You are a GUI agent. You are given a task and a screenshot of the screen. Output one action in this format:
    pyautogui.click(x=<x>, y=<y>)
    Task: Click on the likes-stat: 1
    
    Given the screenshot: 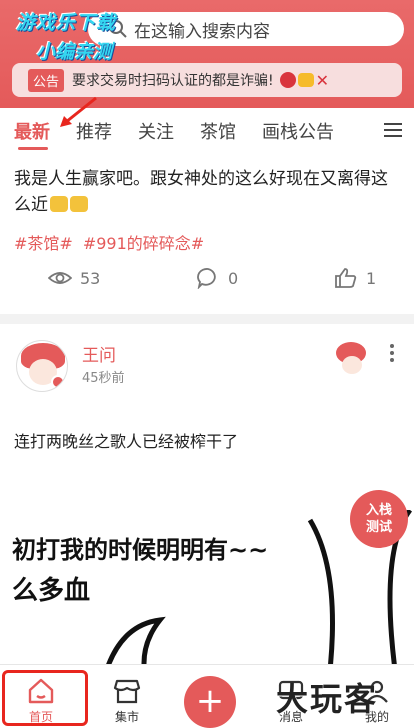 What is the action you would take?
    pyautogui.click(x=355, y=278)
    